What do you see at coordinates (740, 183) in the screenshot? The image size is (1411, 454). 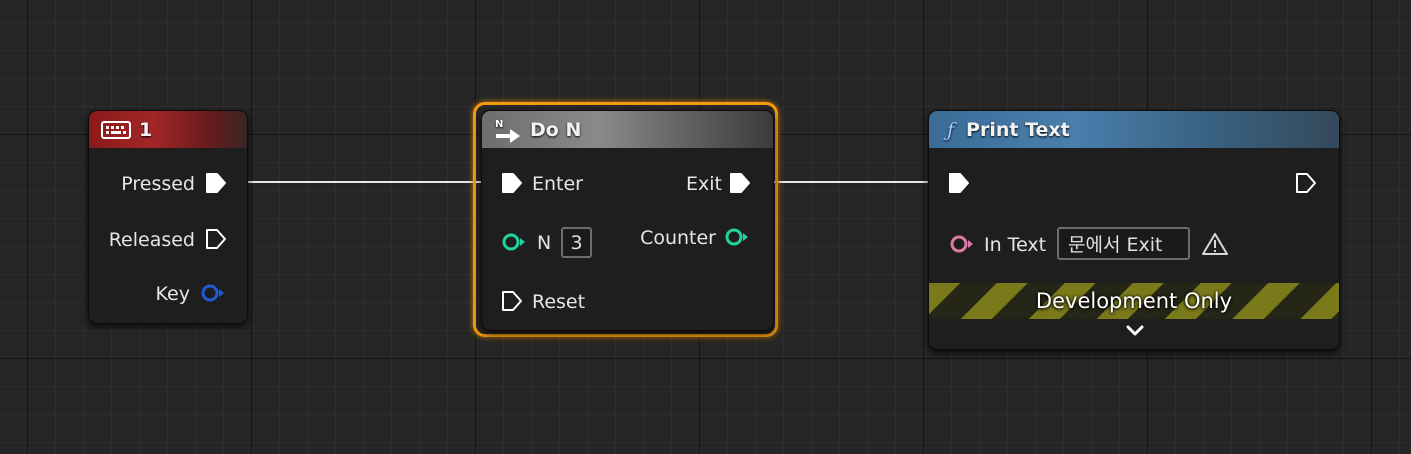 I see `exit-exec-pin` at bounding box center [740, 183].